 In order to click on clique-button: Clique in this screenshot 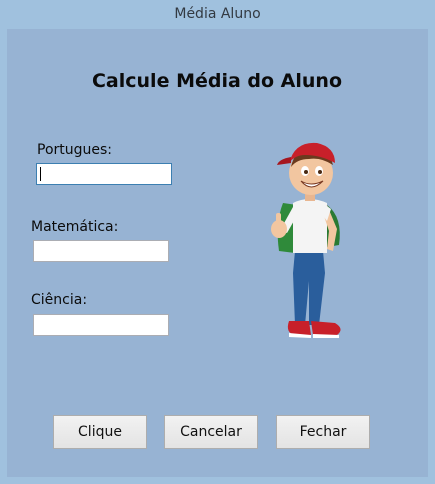, I will do `click(100, 432)`.